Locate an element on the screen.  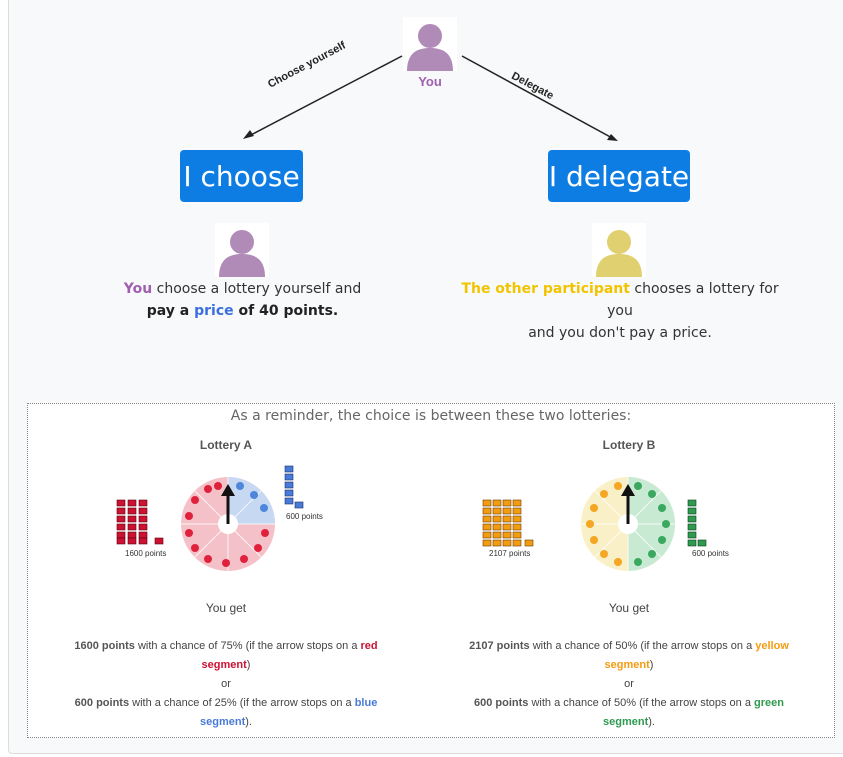
other-participant-text: The other participant is located at coordinates (545, 289).